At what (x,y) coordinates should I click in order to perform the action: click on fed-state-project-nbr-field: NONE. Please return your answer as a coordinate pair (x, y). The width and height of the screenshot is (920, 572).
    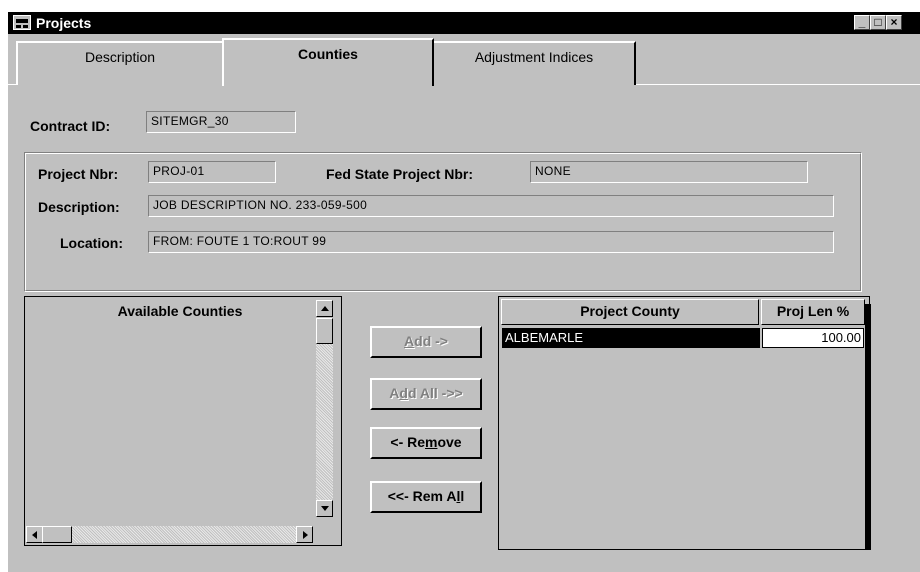
    Looking at the image, I should click on (669, 172).